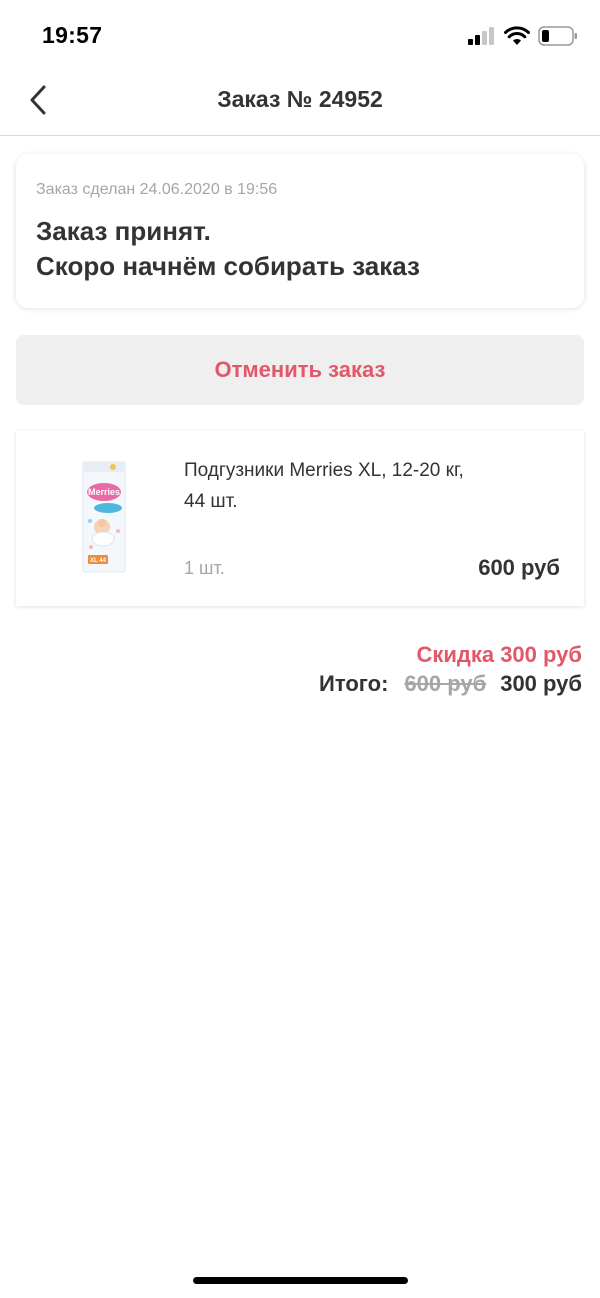  I want to click on wifi-icon, so click(517, 38).